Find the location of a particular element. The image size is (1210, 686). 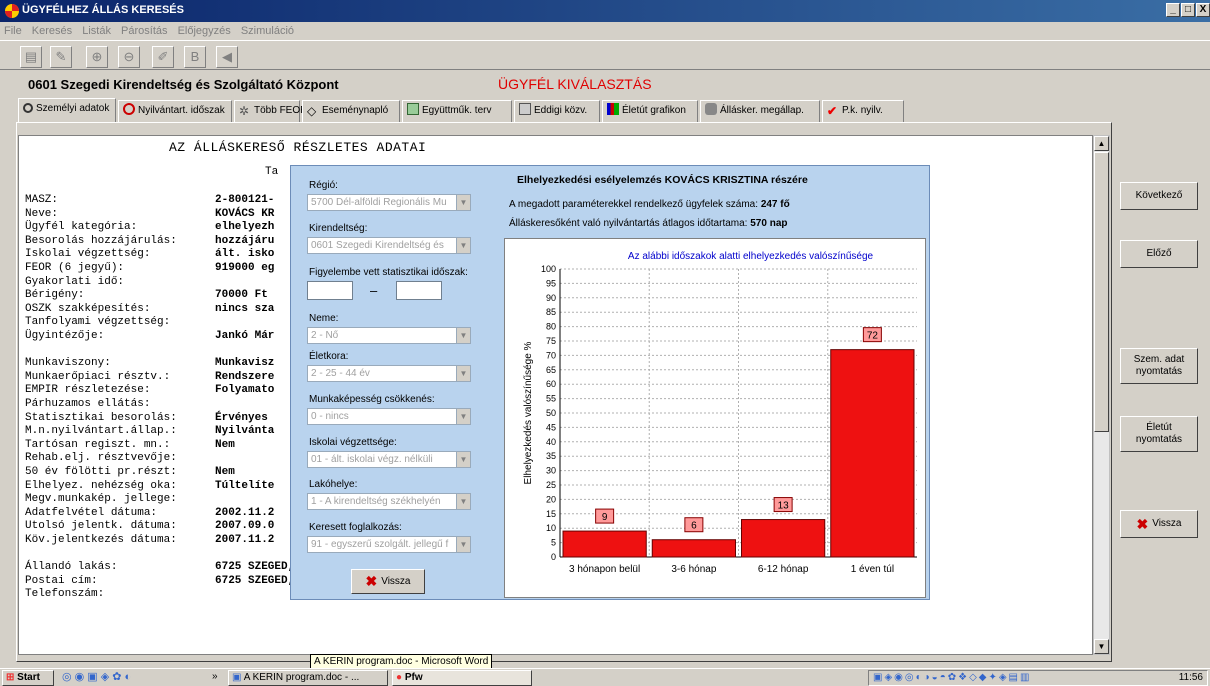

zoom-in-icon: ⊕ is located at coordinates (97, 57).